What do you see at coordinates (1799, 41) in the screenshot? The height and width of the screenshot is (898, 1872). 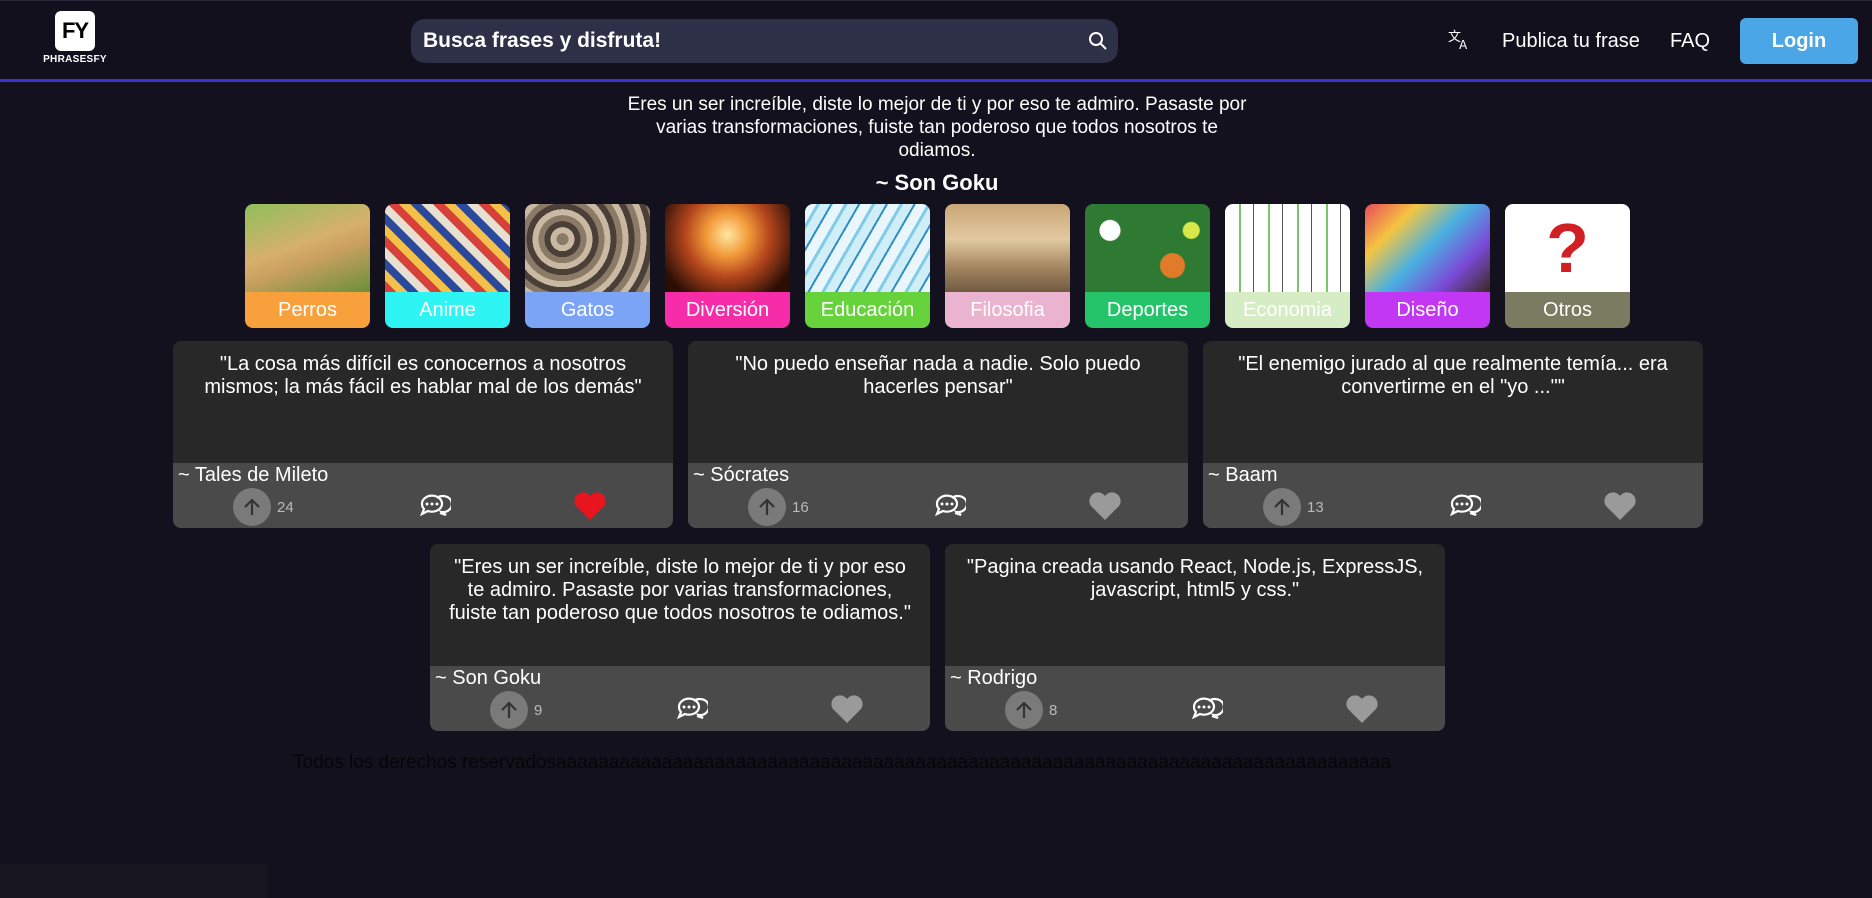 I see `login-button: Login` at bounding box center [1799, 41].